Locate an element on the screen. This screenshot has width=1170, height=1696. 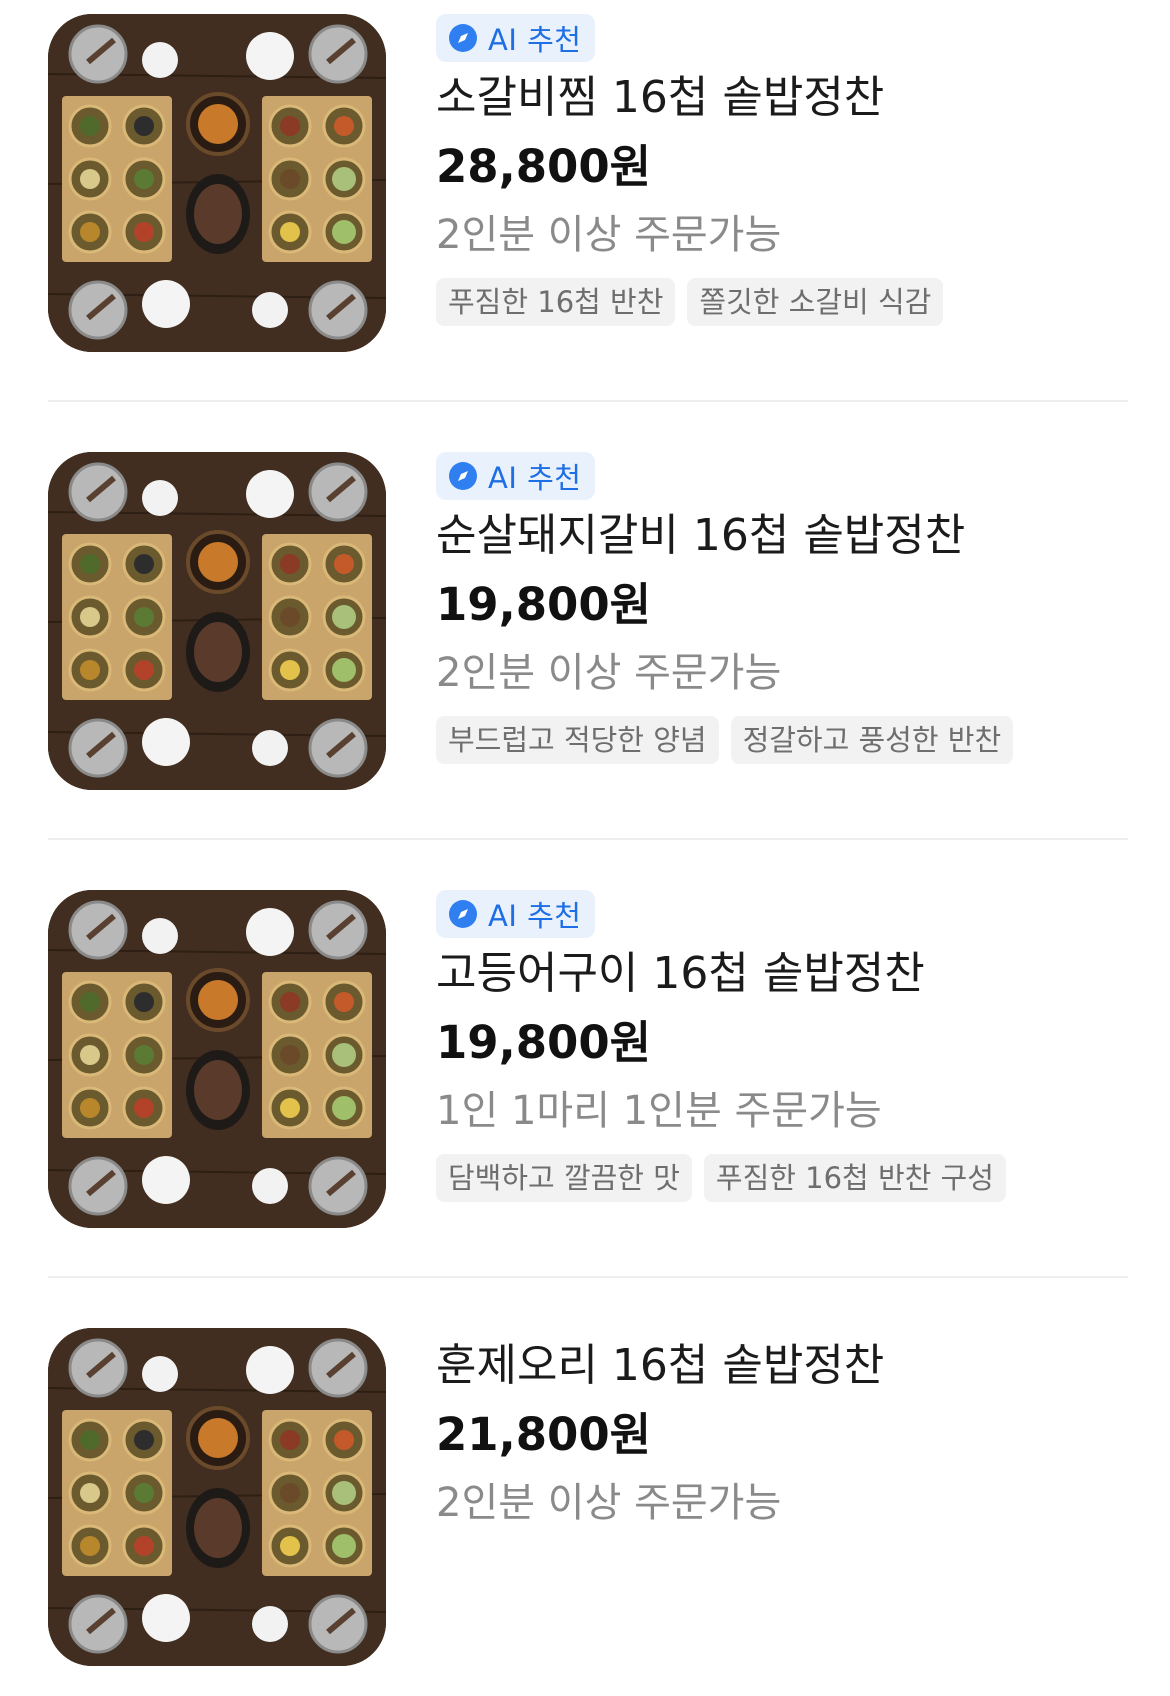
menu-item-tags: 푸짐한 16첩 반찬 쫄깃한 소갈비 식감 is located at coordinates (781, 302).